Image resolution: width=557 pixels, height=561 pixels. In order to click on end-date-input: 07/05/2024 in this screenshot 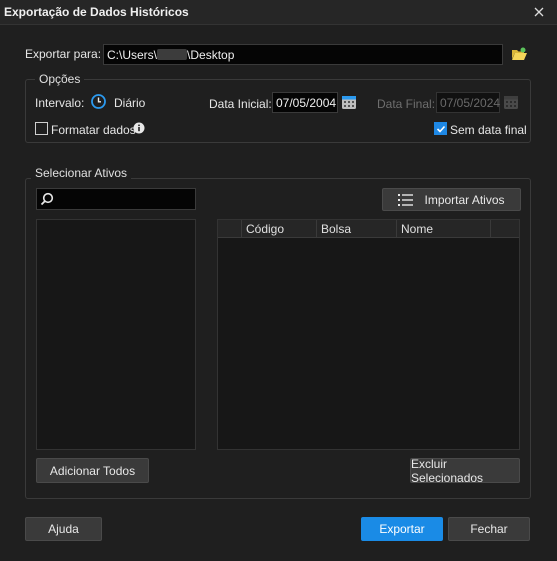, I will do `click(468, 102)`.